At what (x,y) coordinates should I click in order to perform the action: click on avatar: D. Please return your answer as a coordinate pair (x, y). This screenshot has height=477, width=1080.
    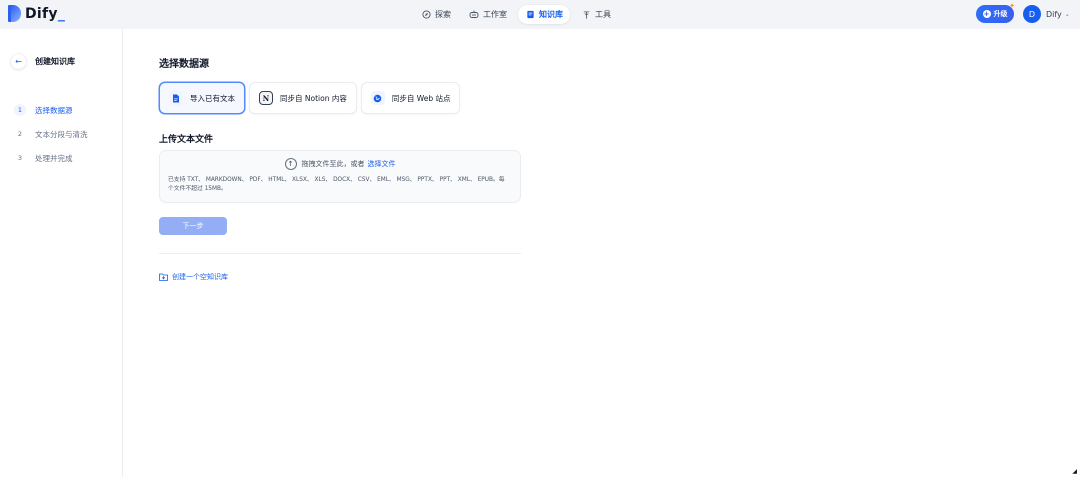
    Looking at the image, I should click on (1032, 14).